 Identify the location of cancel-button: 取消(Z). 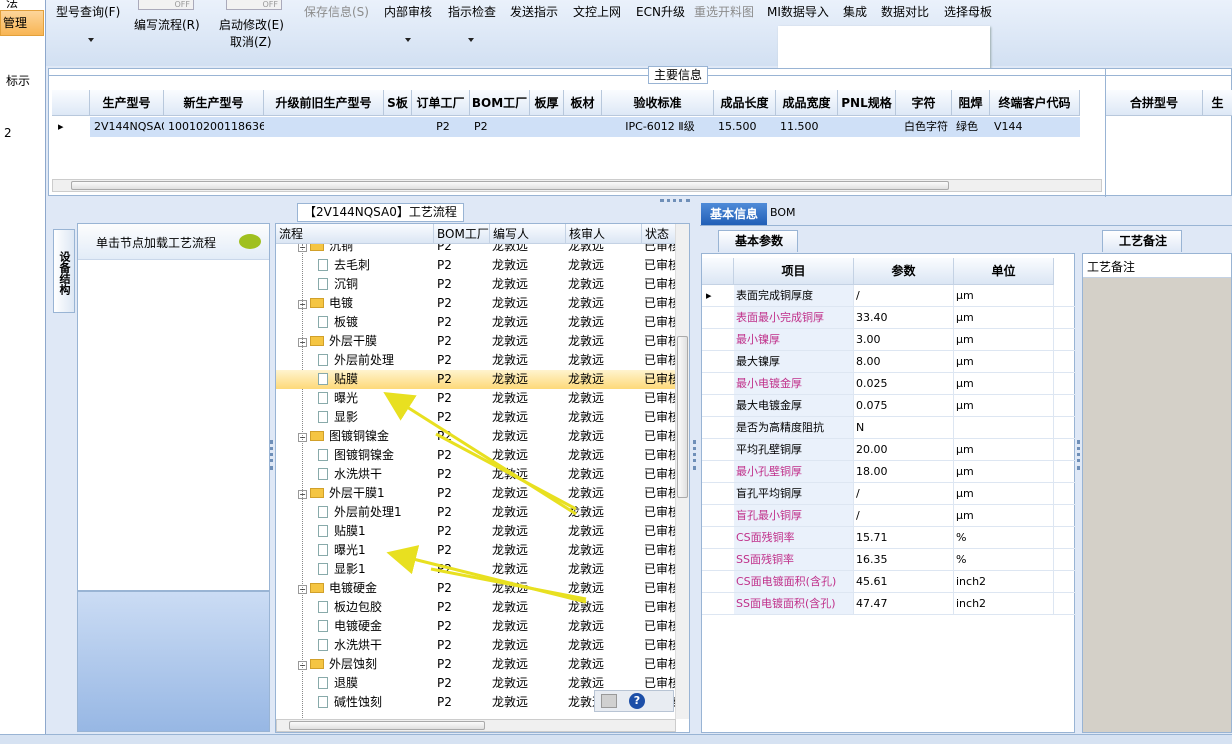
(251, 41).